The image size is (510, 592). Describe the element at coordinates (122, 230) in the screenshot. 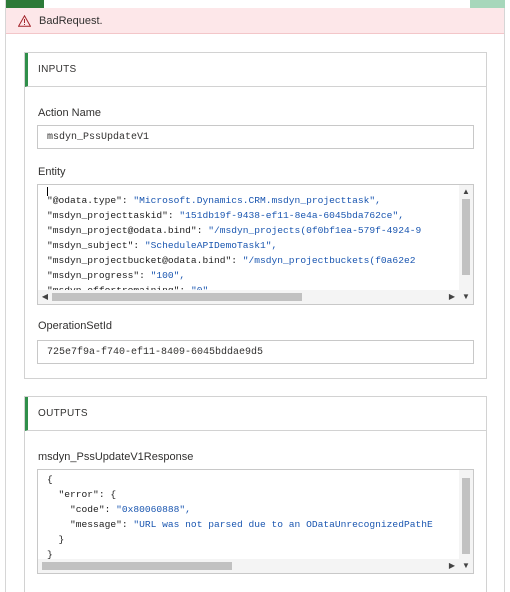

I see `json-key: "msdyn_project@odata.bind"` at that location.